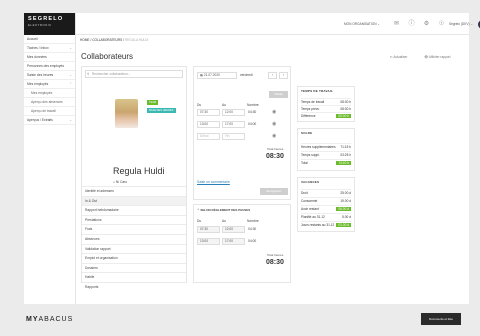 The height and width of the screenshot is (336, 480). I want to click on new-from-field: Début, so click(208, 136).